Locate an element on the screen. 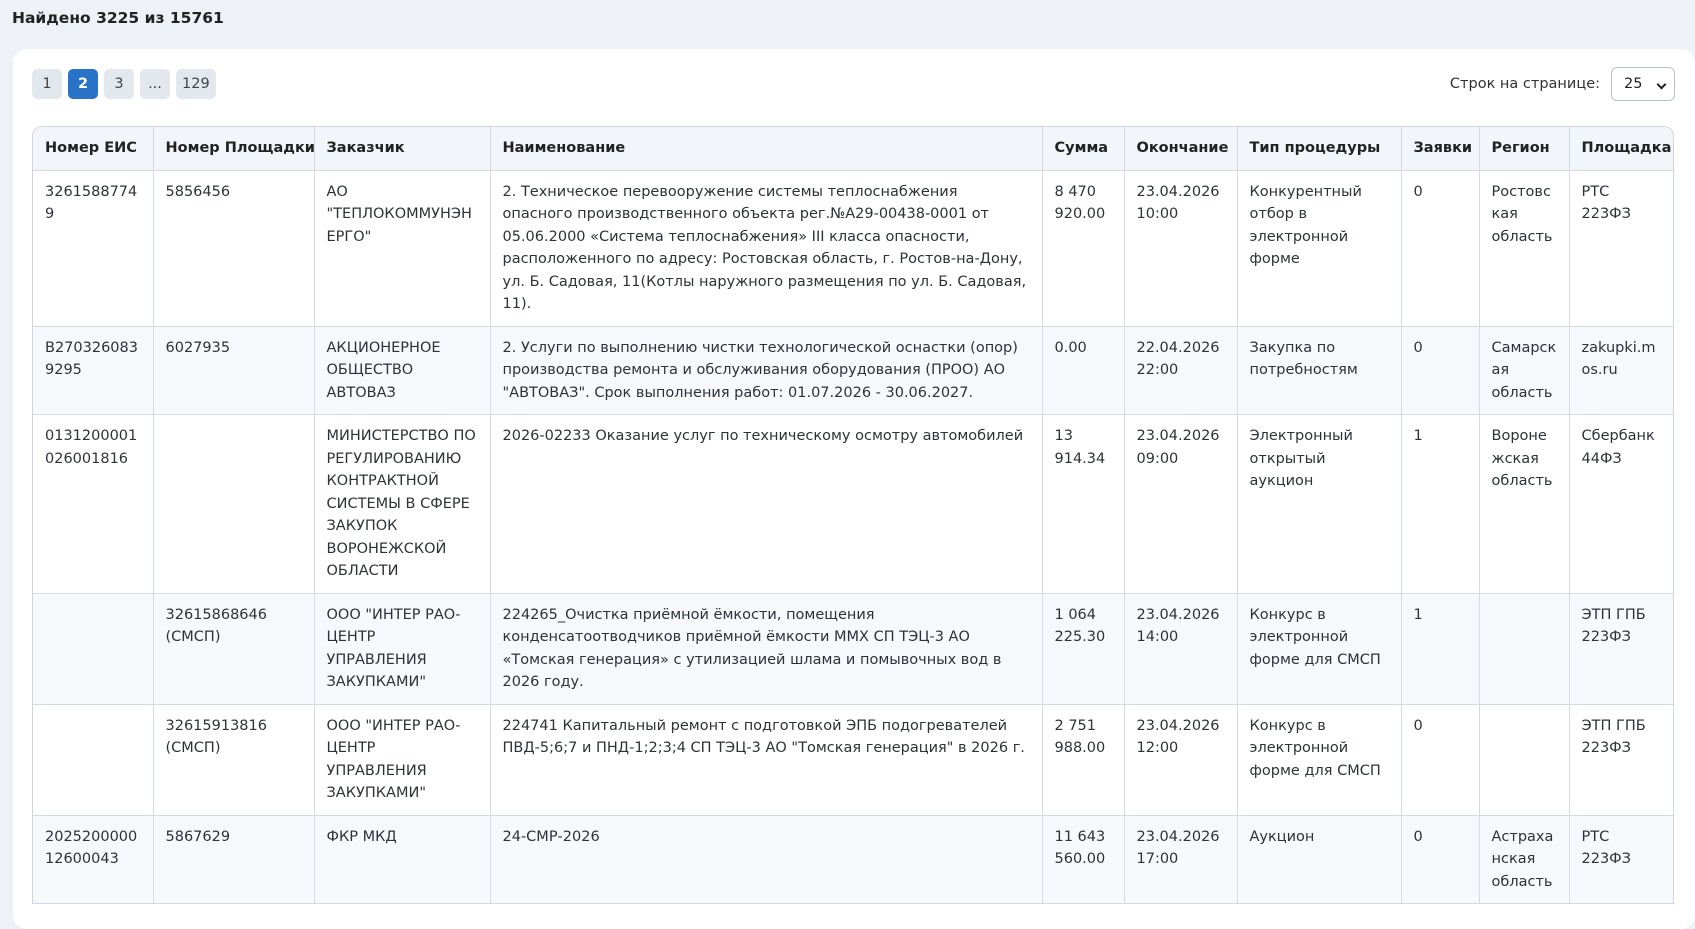  cell-platform: zakupki.mos.ru is located at coordinates (1621, 370).